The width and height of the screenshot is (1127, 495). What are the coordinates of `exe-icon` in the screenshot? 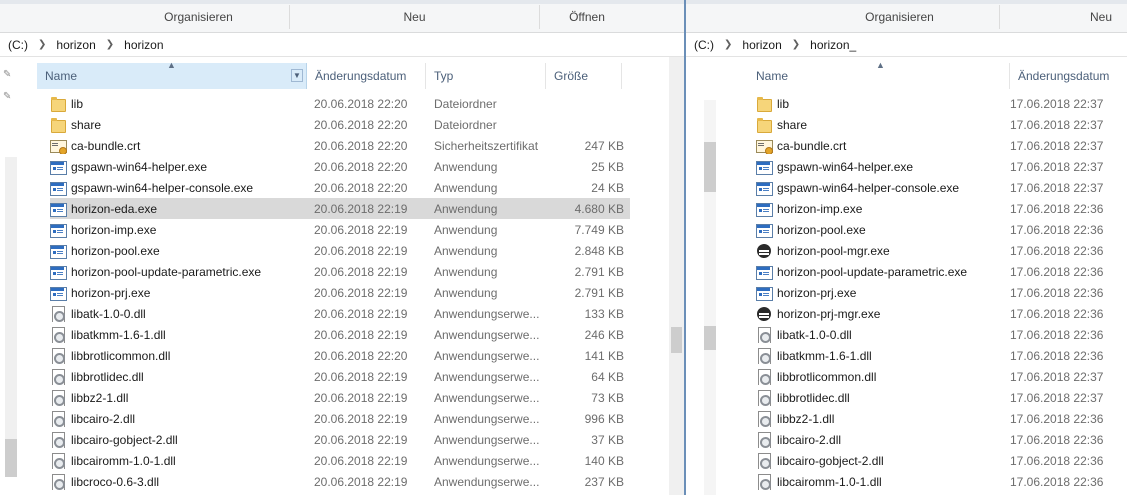 It's located at (764, 209).